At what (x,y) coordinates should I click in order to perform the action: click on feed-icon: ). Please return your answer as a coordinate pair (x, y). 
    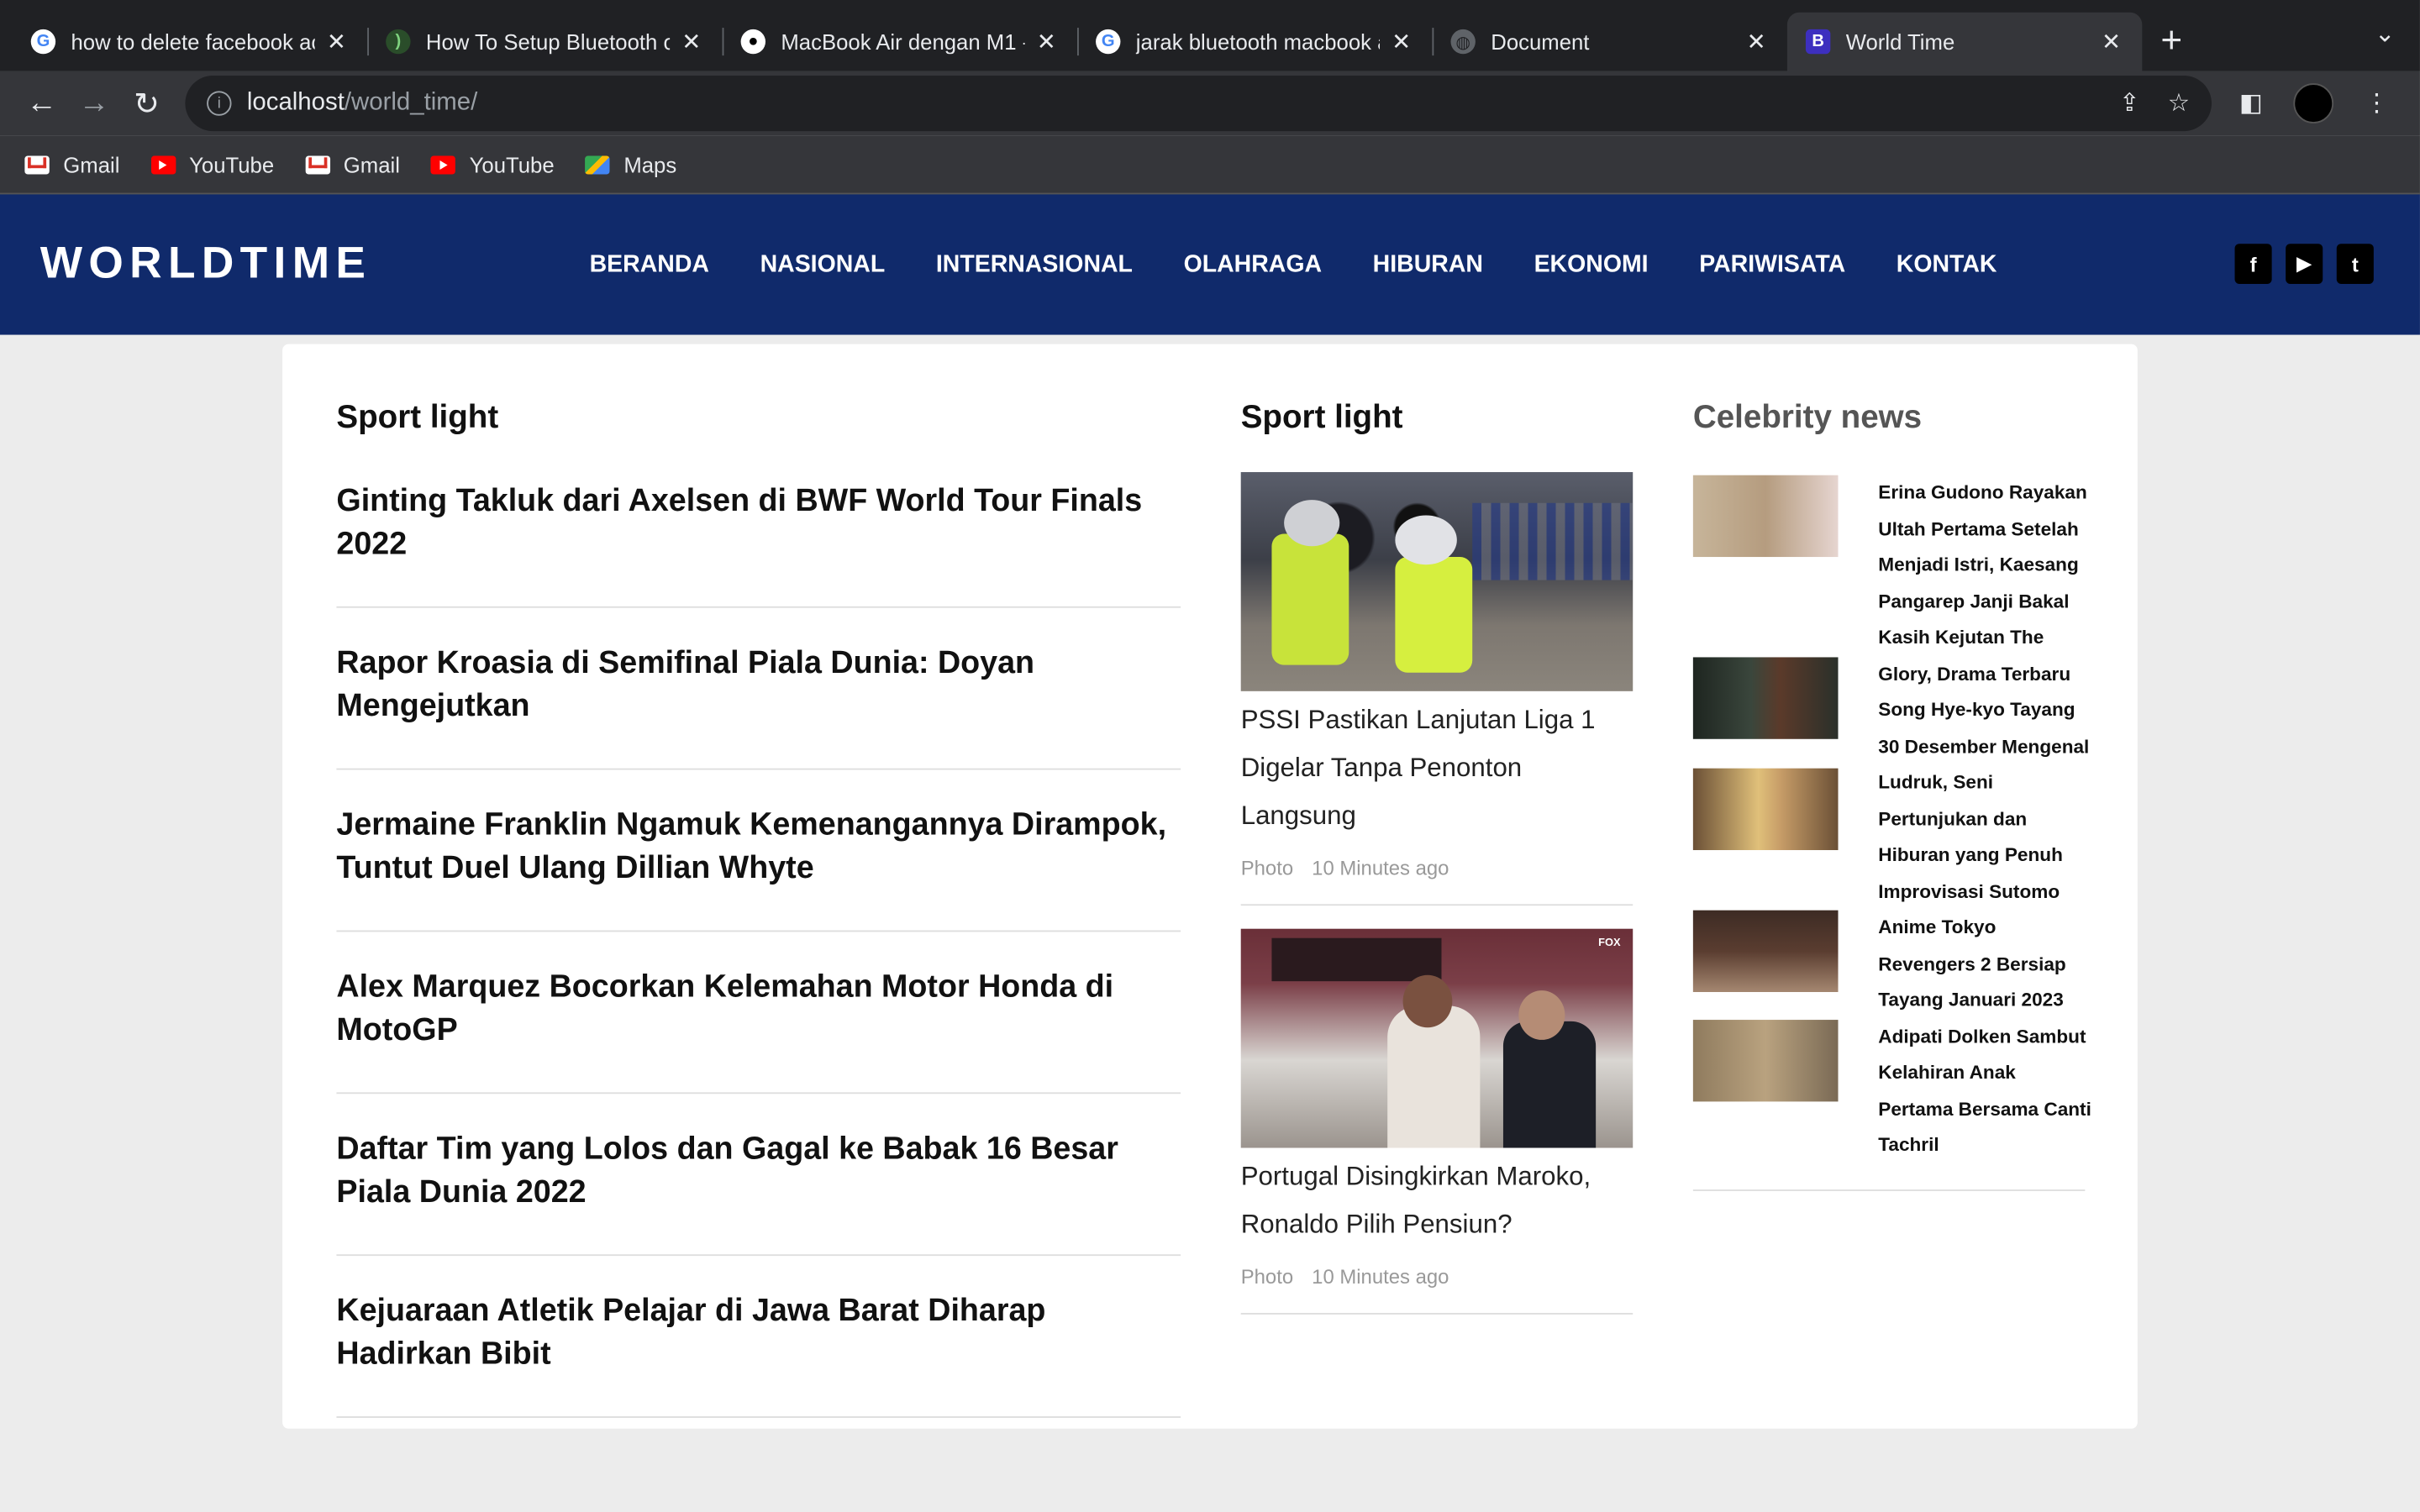
    Looking at the image, I should click on (398, 42).